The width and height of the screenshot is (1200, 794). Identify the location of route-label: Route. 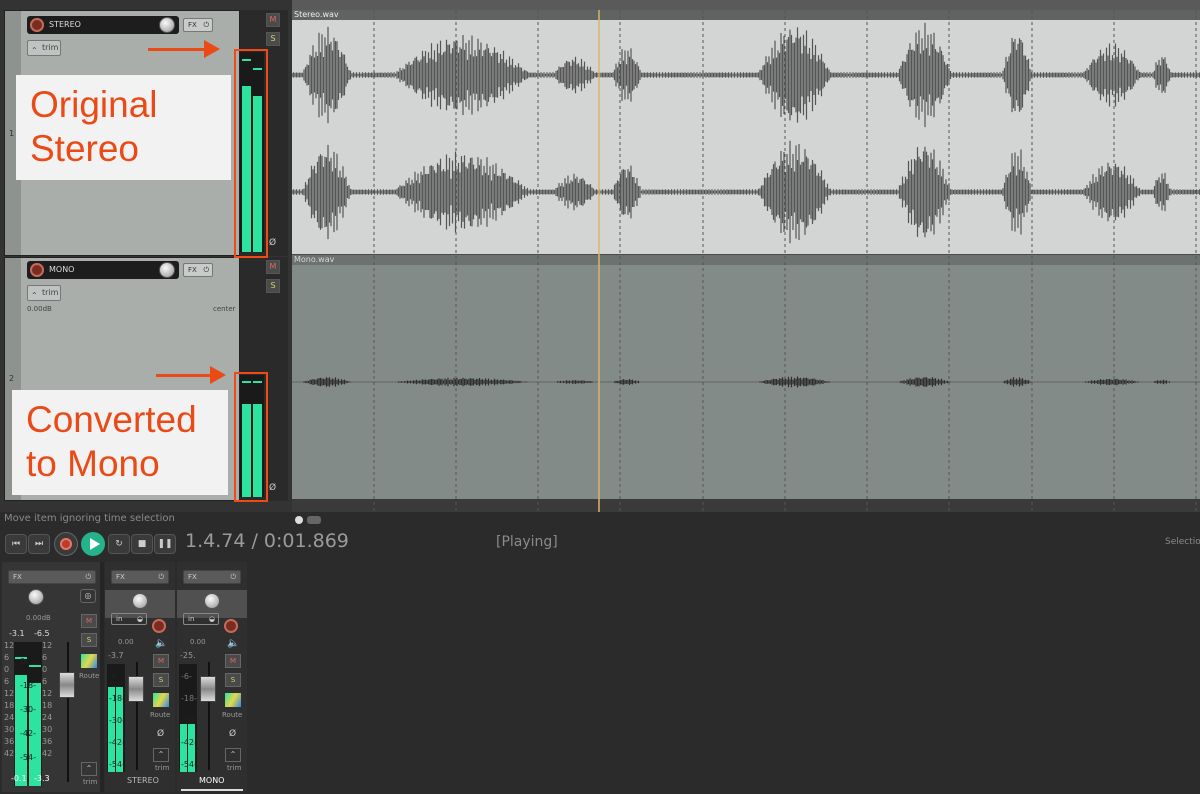
(232, 715).